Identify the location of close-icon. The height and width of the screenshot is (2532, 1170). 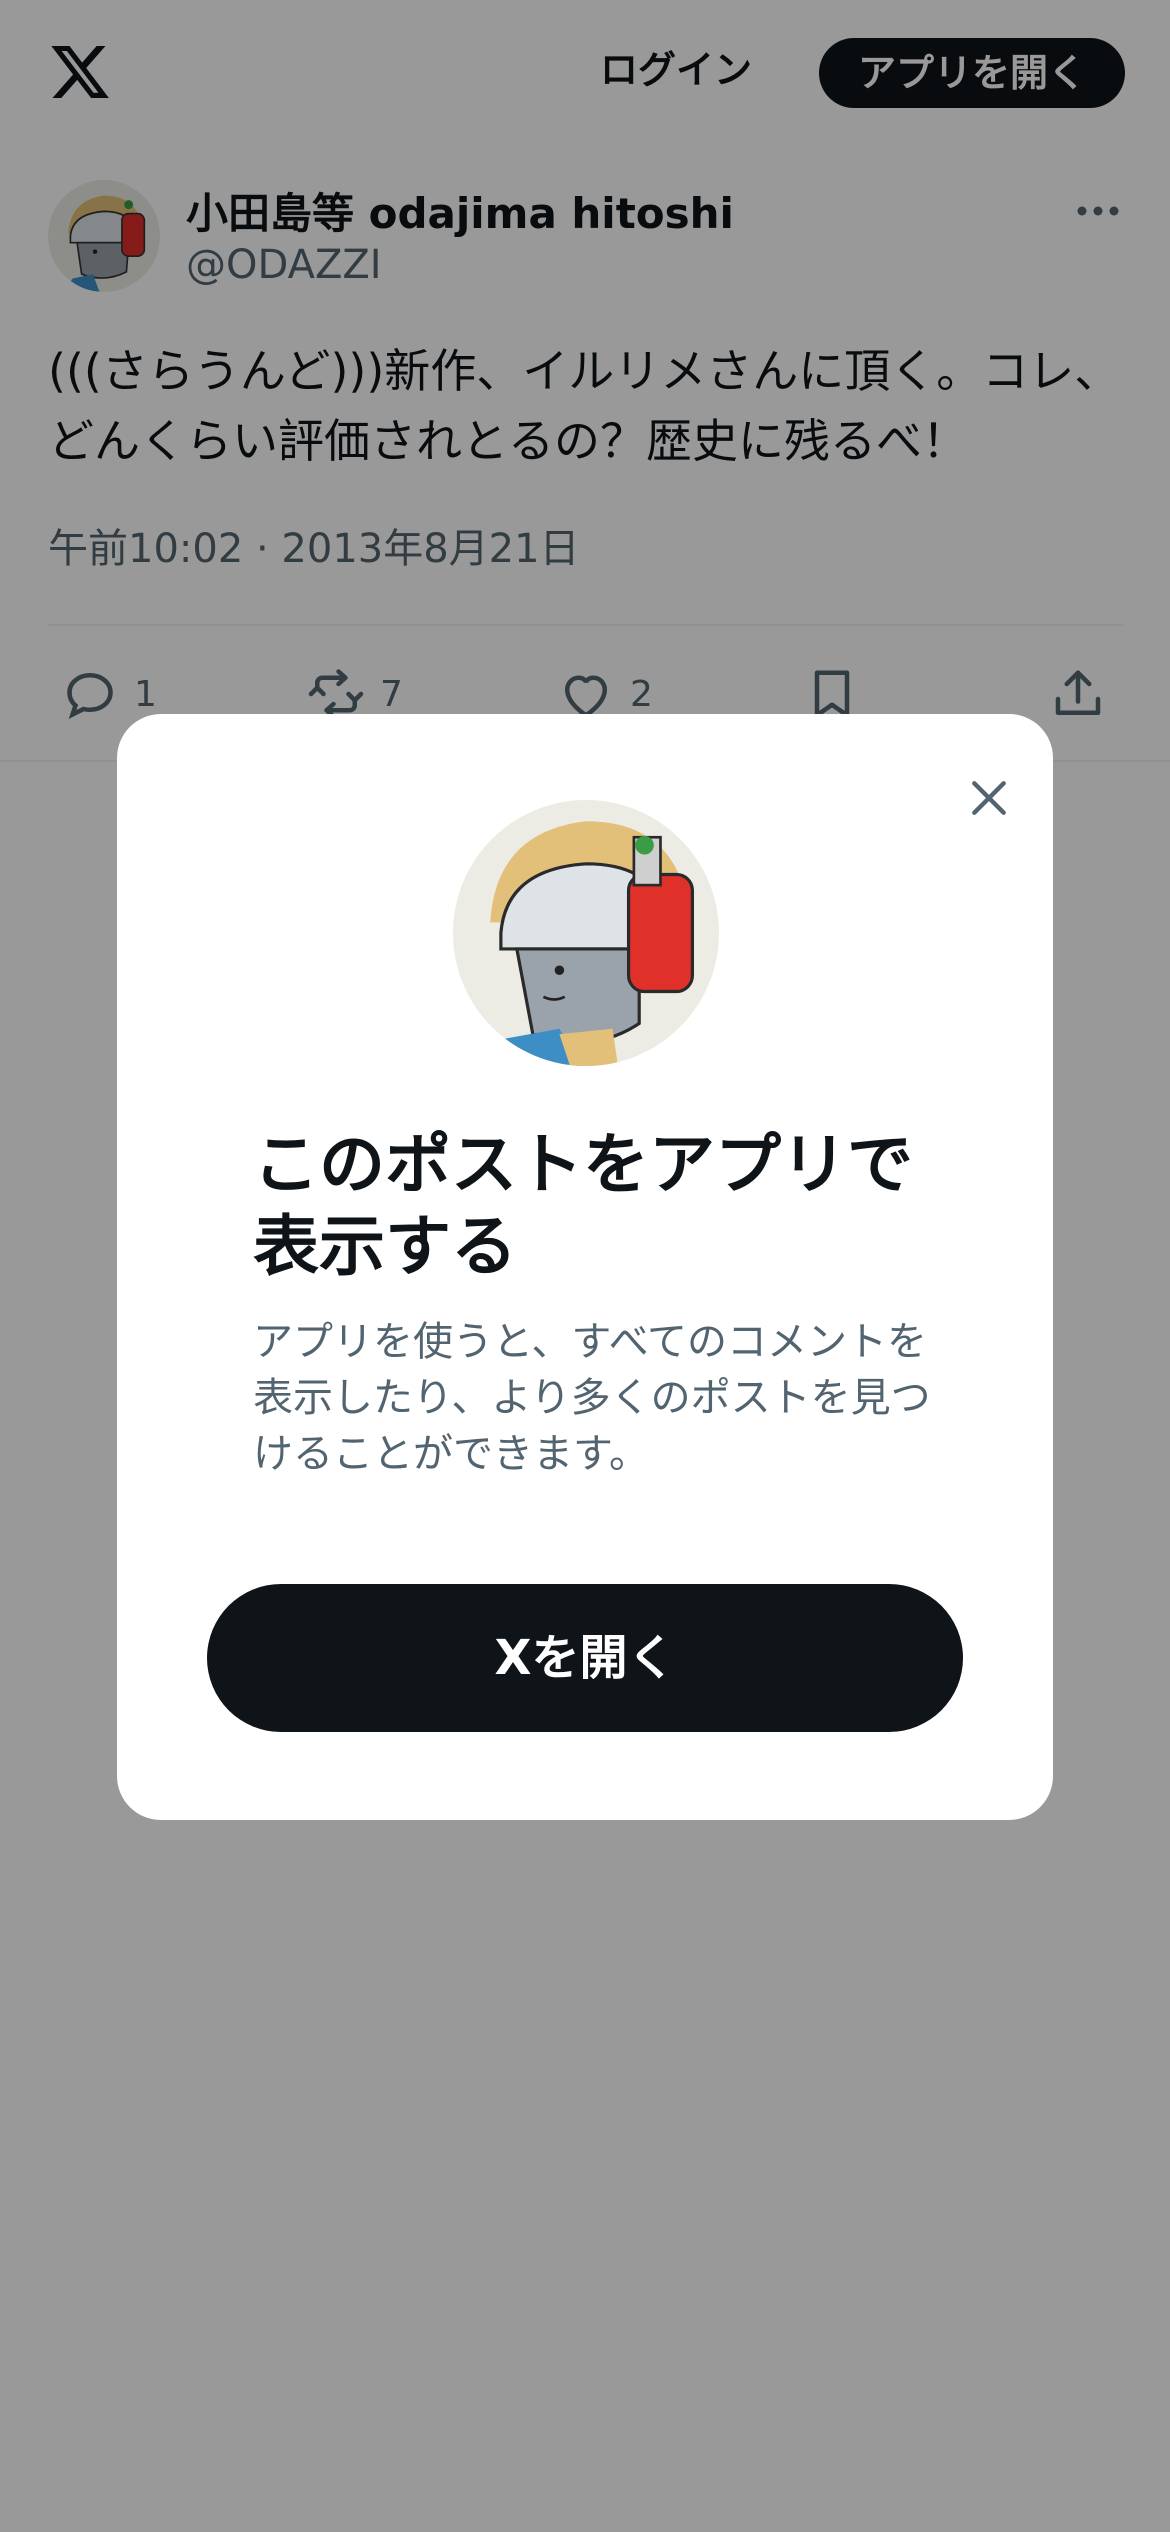
(989, 798).